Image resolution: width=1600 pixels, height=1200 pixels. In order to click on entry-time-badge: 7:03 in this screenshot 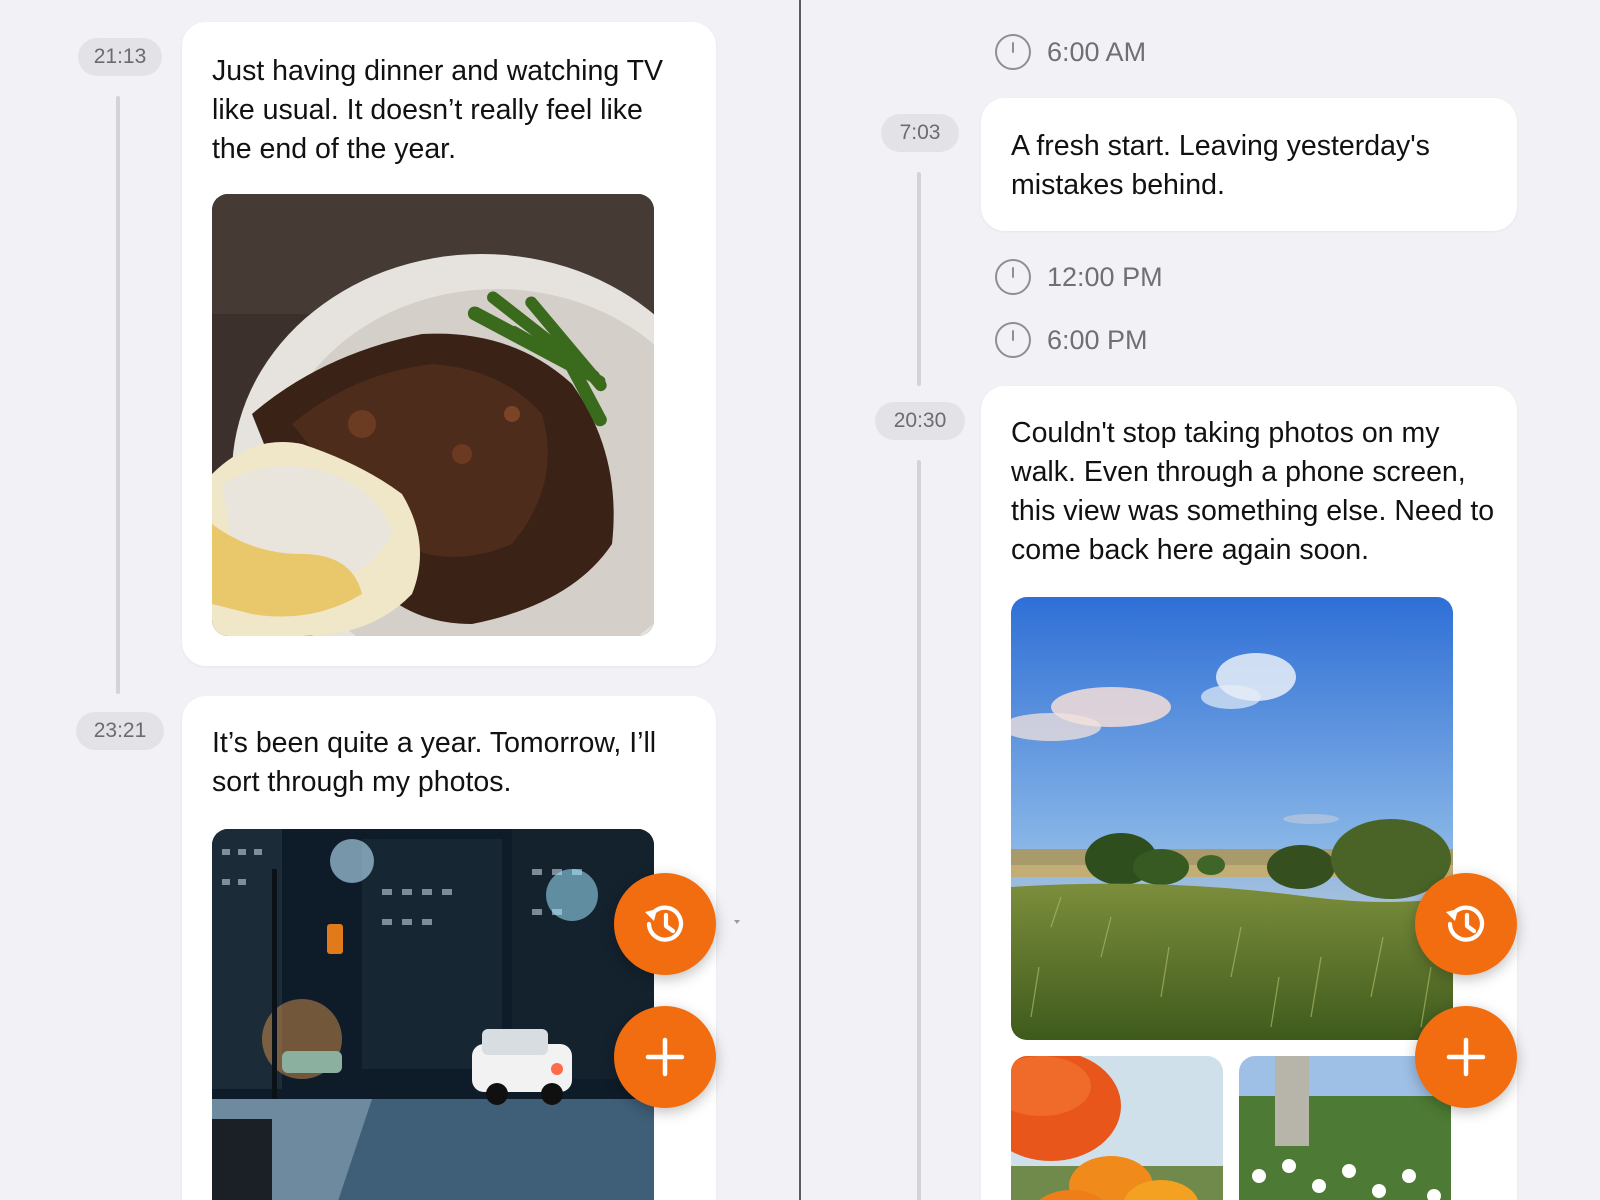, I will do `click(920, 133)`.